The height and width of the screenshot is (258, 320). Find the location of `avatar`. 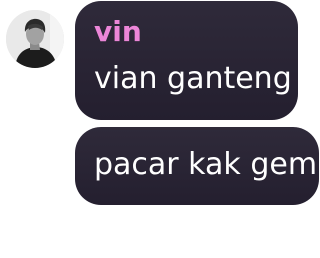

avatar is located at coordinates (35, 39).